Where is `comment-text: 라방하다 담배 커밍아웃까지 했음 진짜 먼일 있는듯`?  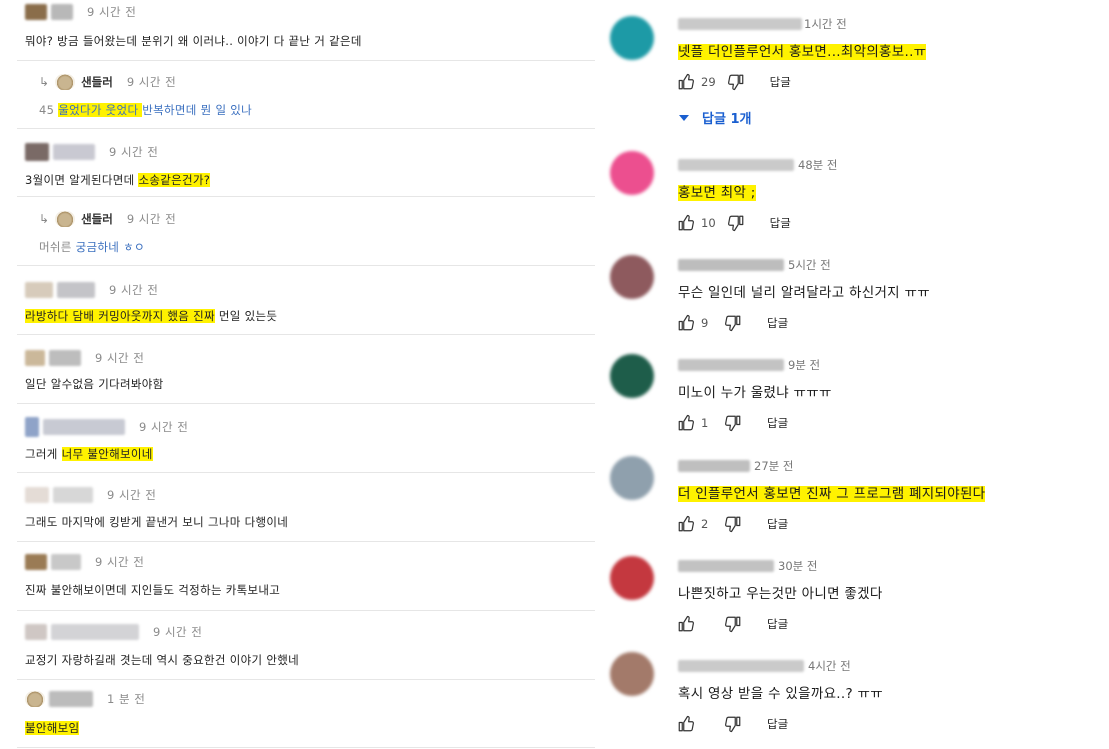
comment-text: 라방하다 담배 커밍아웃까지 했음 진짜 먼일 있는듯 is located at coordinates (151, 316).